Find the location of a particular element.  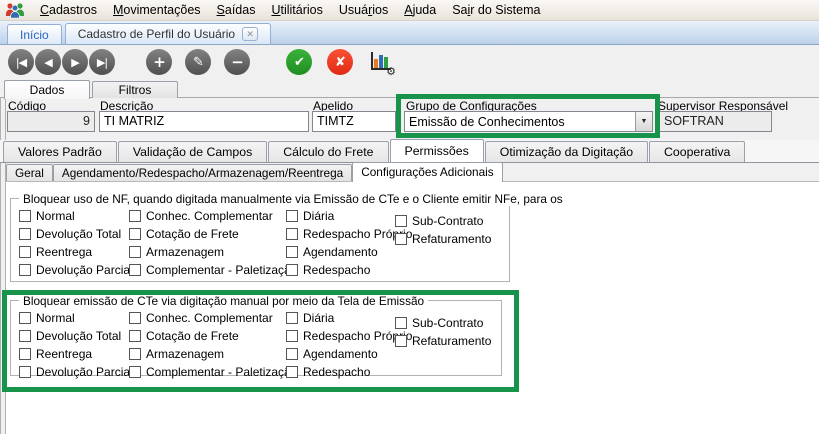

tab-valores-padrao: Valores Padrão is located at coordinates (60, 151).